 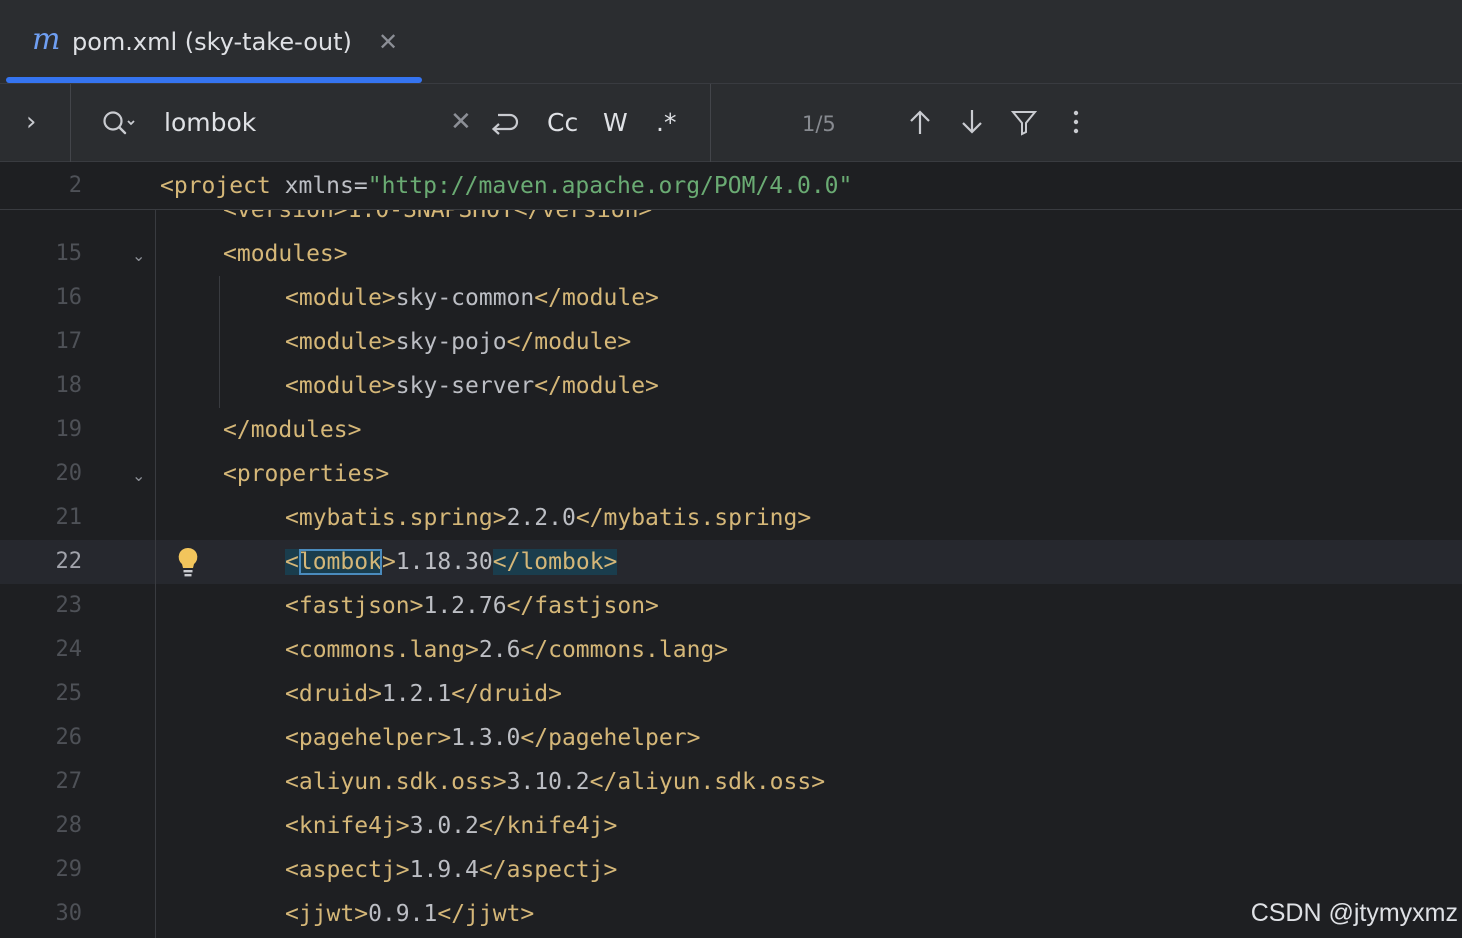 What do you see at coordinates (731, 562) in the screenshot?
I see `current-code-line: 22 <lombok>1.18.30</lombok>` at bounding box center [731, 562].